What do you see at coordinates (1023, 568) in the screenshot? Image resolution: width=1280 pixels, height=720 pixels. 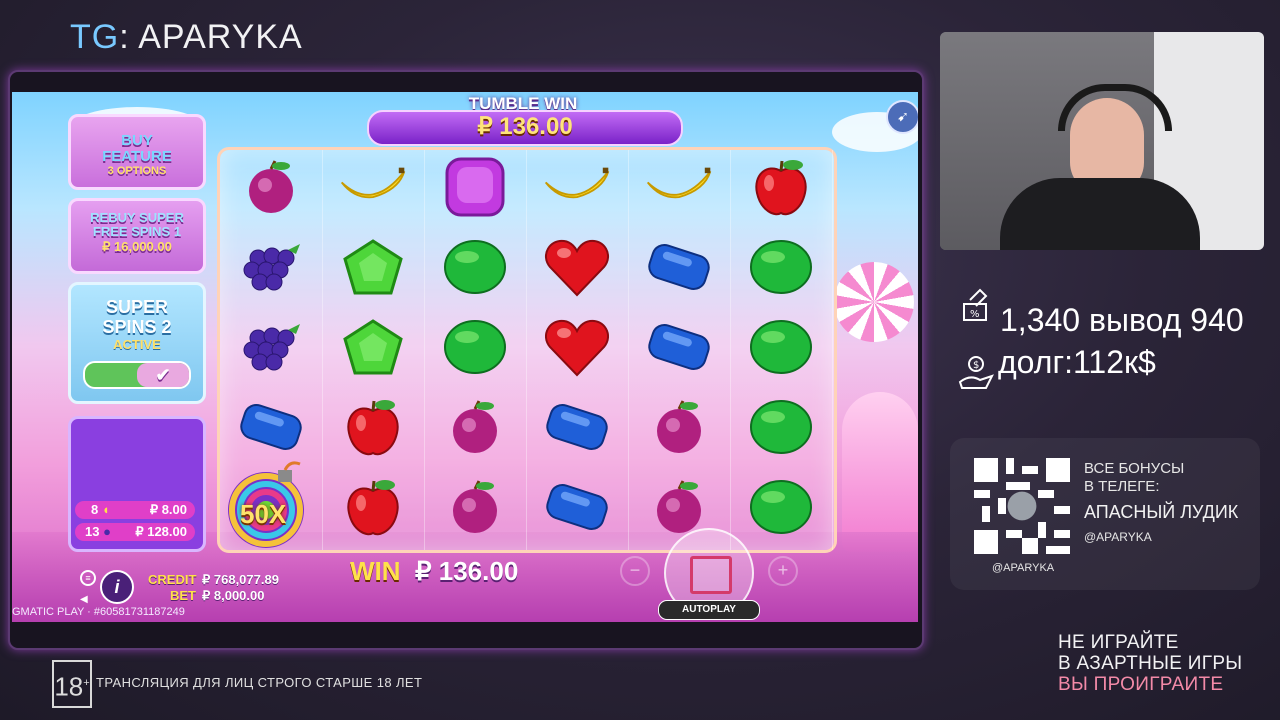 I see `qr-handle-below: @APARYKA` at bounding box center [1023, 568].